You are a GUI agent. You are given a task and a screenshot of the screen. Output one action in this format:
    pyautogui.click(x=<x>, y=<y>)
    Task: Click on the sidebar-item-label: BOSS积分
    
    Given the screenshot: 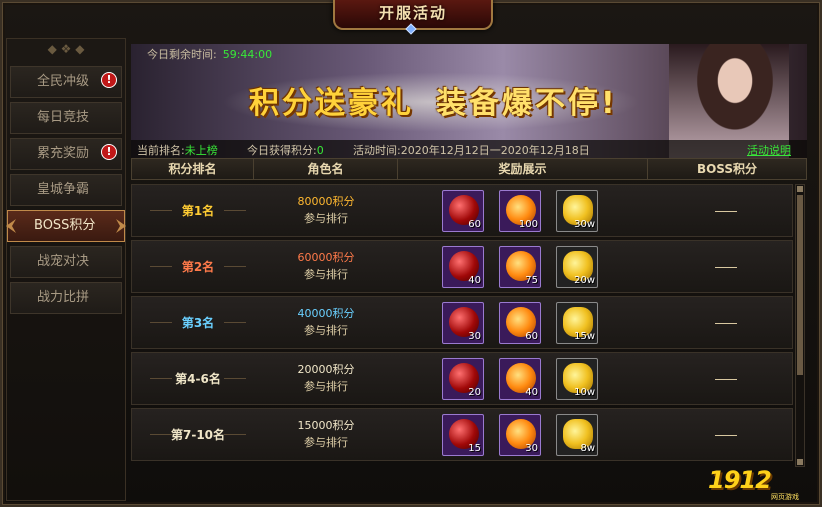 What is the action you would take?
    pyautogui.click(x=65, y=225)
    